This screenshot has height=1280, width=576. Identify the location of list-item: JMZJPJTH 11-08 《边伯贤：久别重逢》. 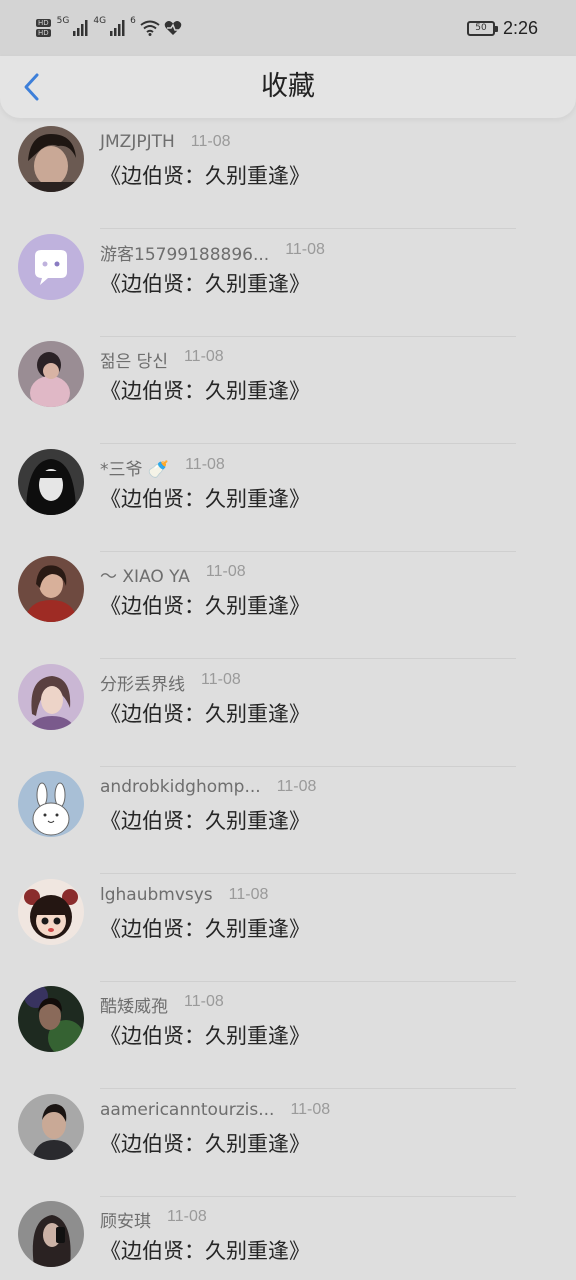
(288, 175).